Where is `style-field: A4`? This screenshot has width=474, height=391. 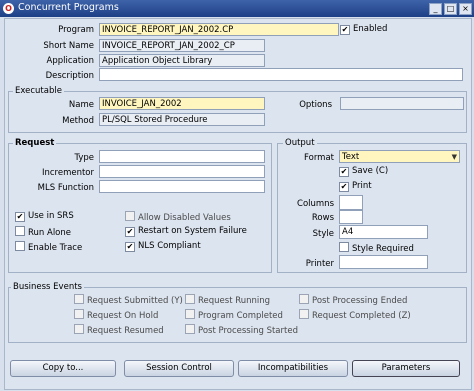
style-field: A4 is located at coordinates (383, 232).